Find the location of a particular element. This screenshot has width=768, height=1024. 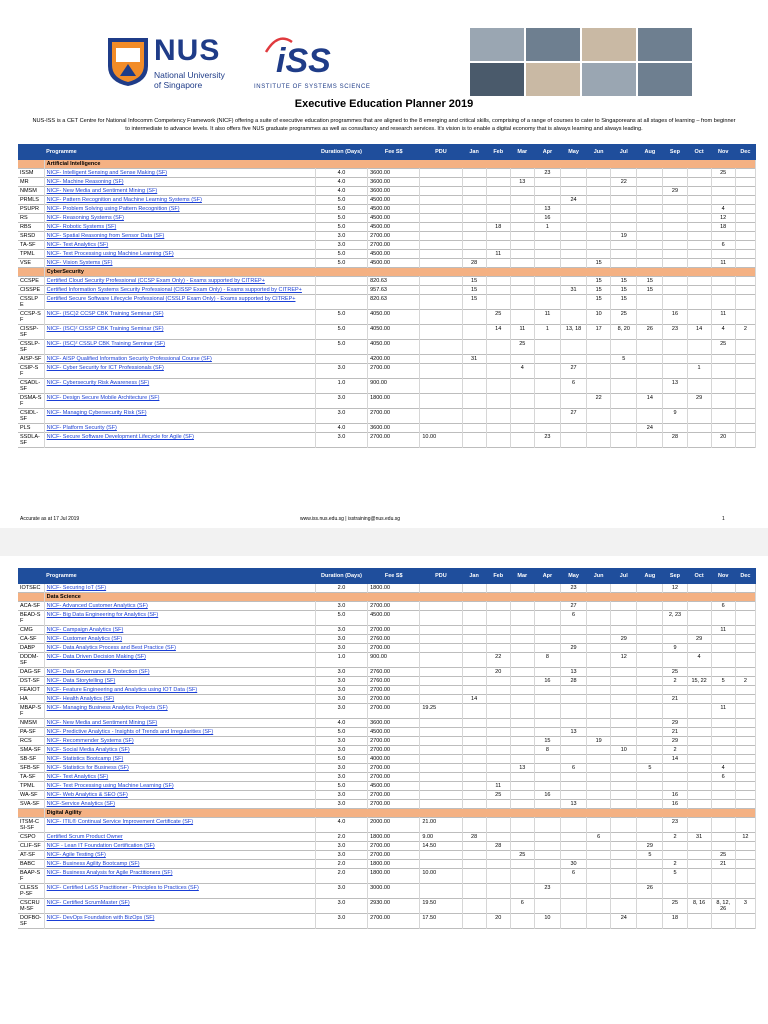

course-title-link: NICF- Statistics Bootcamp (SF) is located at coordinates (180, 759).